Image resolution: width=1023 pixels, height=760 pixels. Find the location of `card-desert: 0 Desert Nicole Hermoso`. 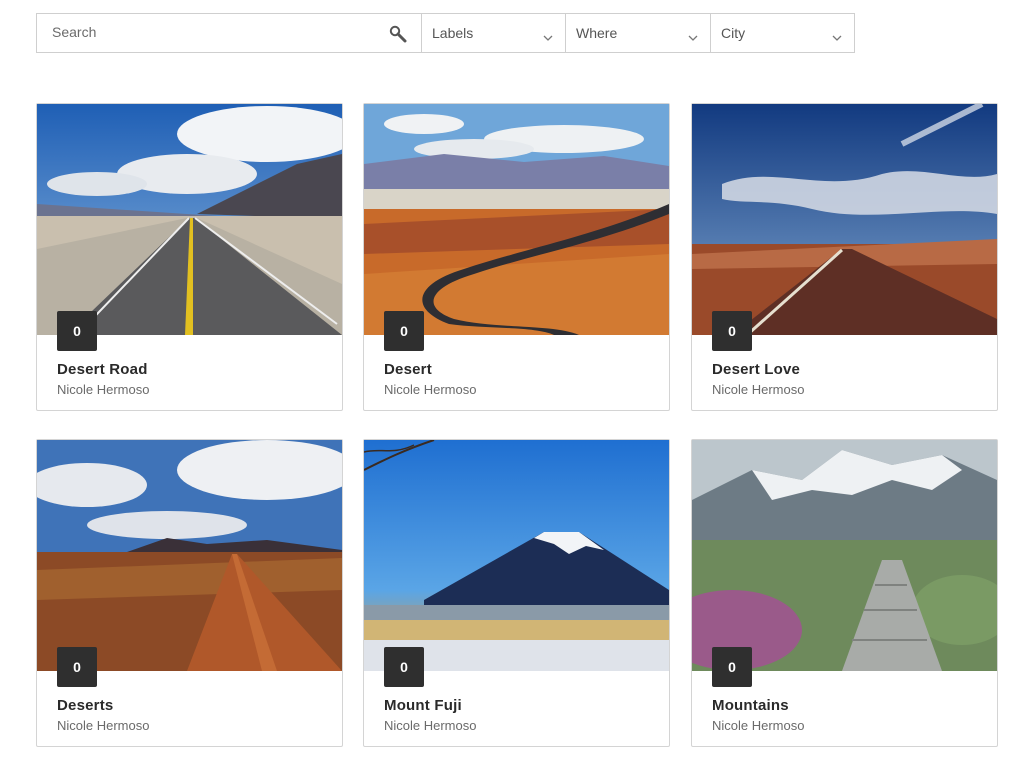

card-desert: 0 Desert Nicole Hermoso is located at coordinates (516, 257).